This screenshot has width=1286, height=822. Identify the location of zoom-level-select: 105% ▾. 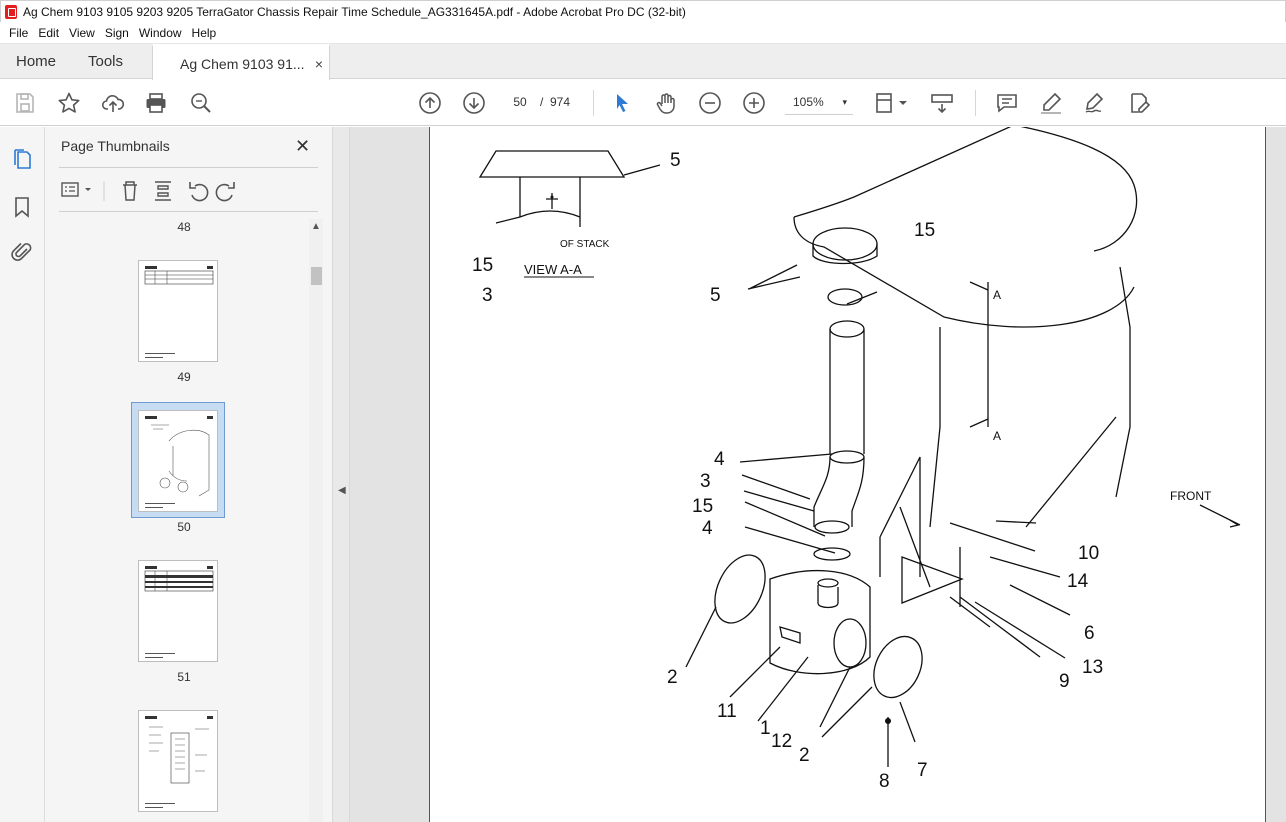
(819, 102).